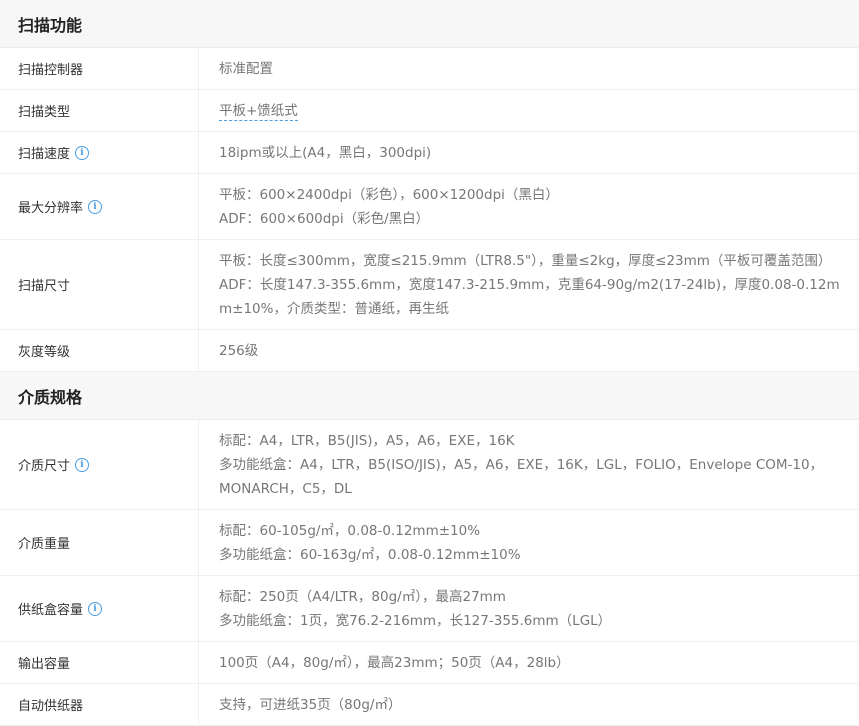 The width and height of the screenshot is (859, 726). Describe the element at coordinates (367, 440) in the screenshot. I see `spec-value-line: 标配：A4，LTR，B5(JIS)，A5，A6，EXE，16K` at that location.